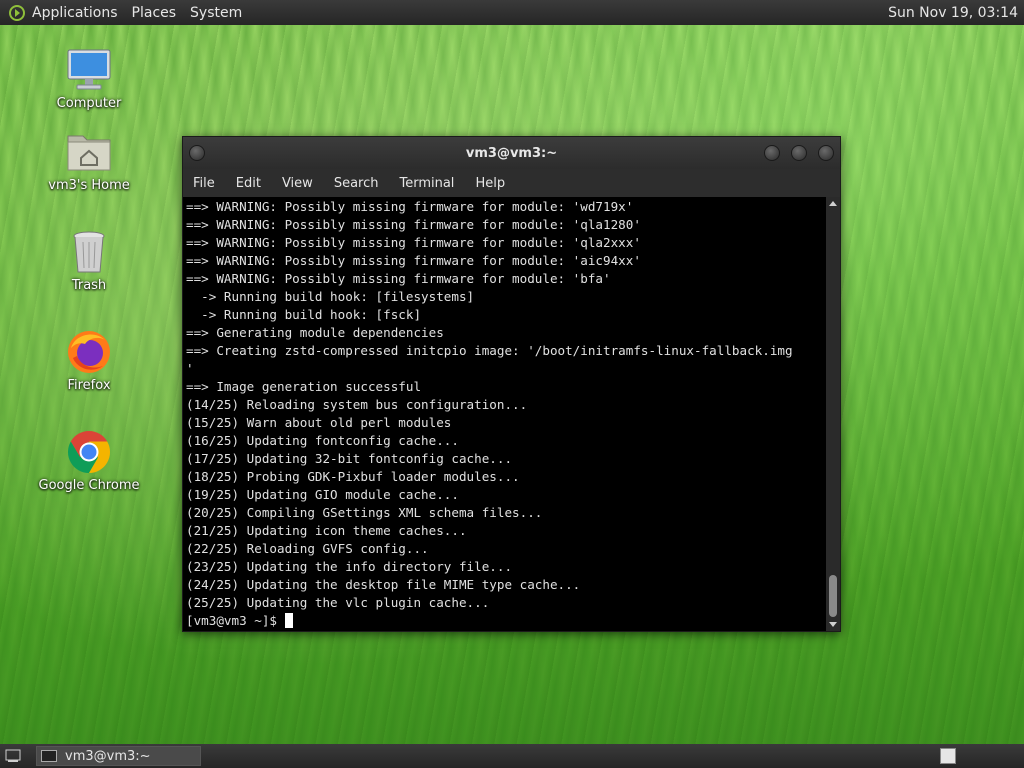 This screenshot has width=1024, height=768. I want to click on desktop-icon-label: Firefox, so click(89, 385).